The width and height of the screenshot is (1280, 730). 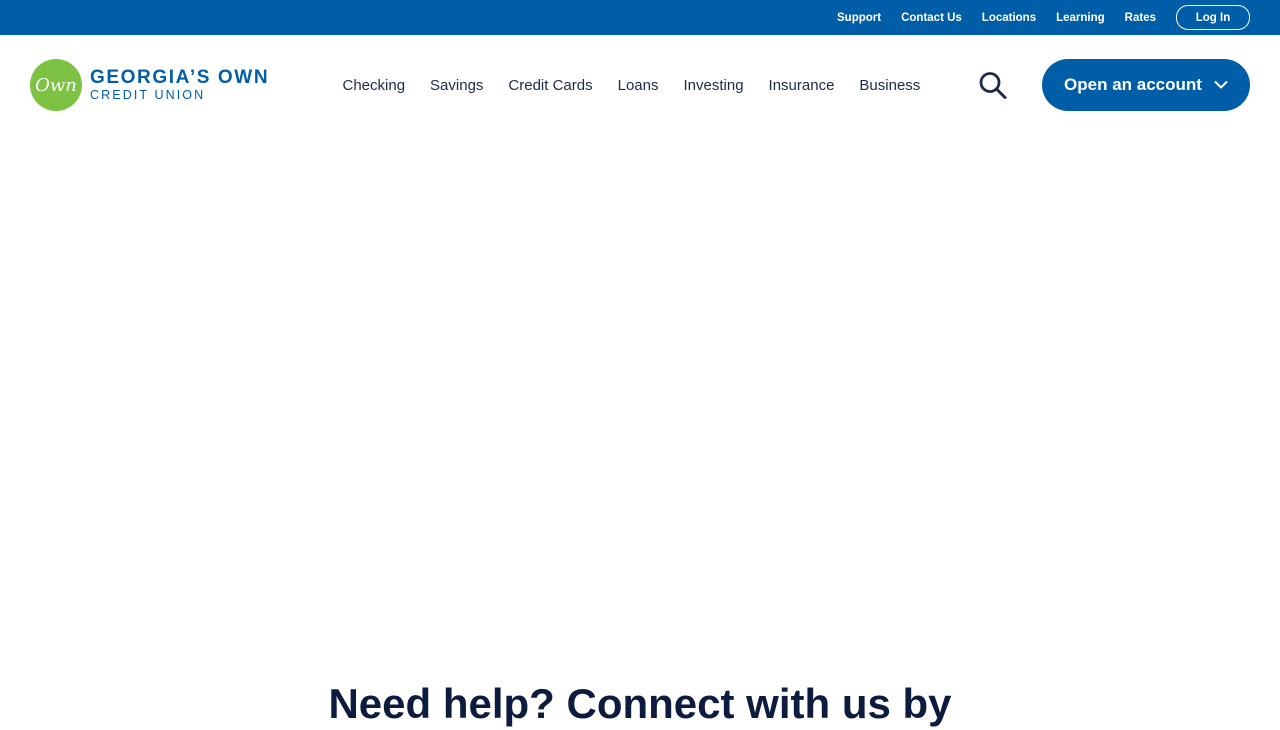 I want to click on nav-item-loans: Loans, so click(x=638, y=85).